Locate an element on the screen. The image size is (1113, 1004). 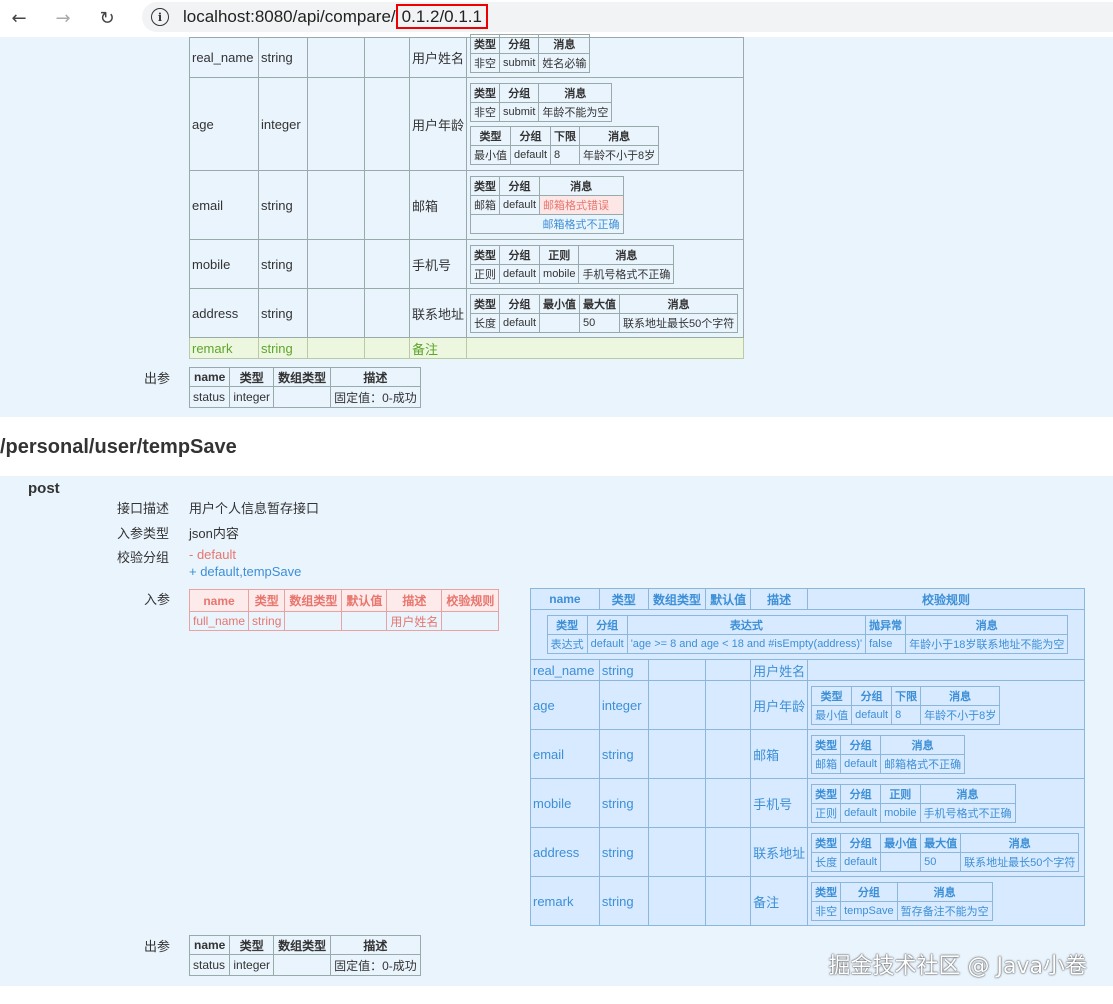
param-desc: 手机号 is located at coordinates (438, 264).